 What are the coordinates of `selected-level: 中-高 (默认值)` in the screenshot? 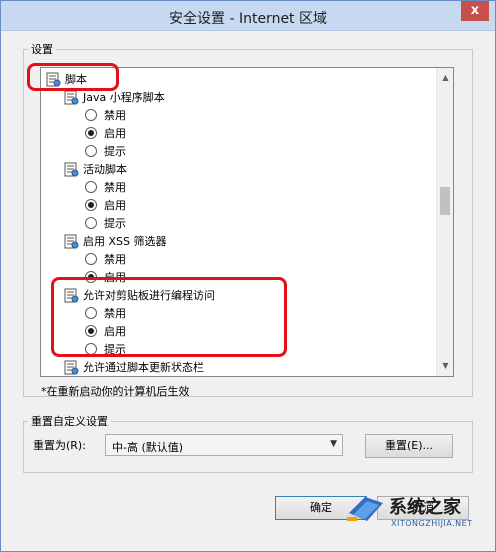 It's located at (148, 447).